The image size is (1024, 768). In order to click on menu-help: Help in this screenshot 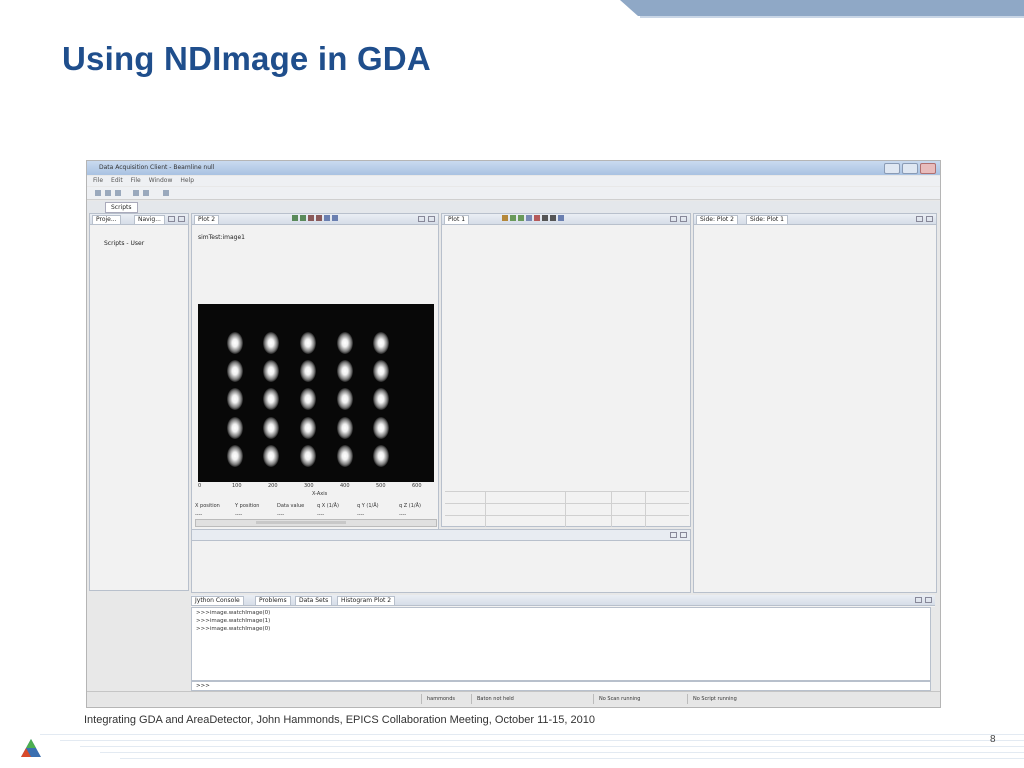, I will do `click(187, 181)`.